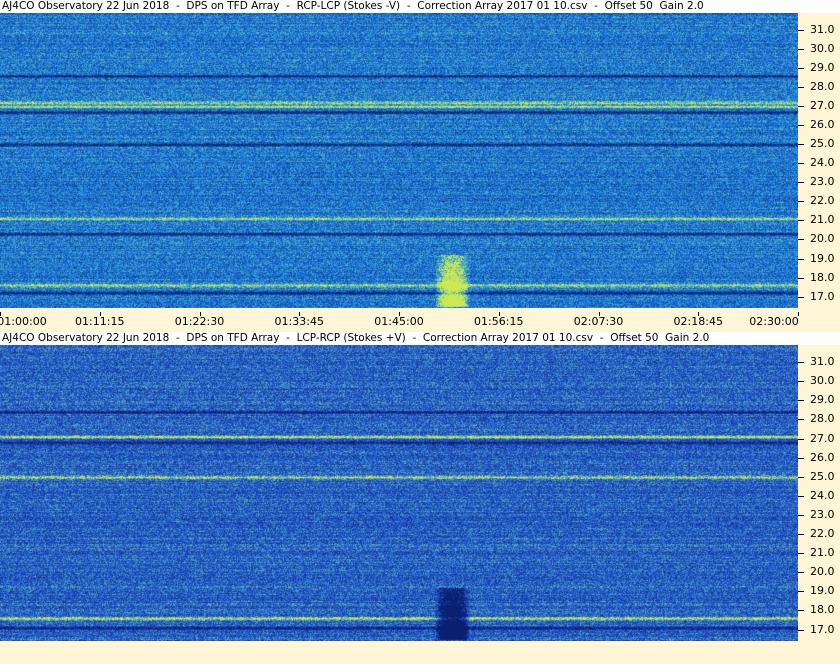 This screenshot has height=664, width=840. I want to click on x-tick-label: 02:07:30, so click(598, 321).